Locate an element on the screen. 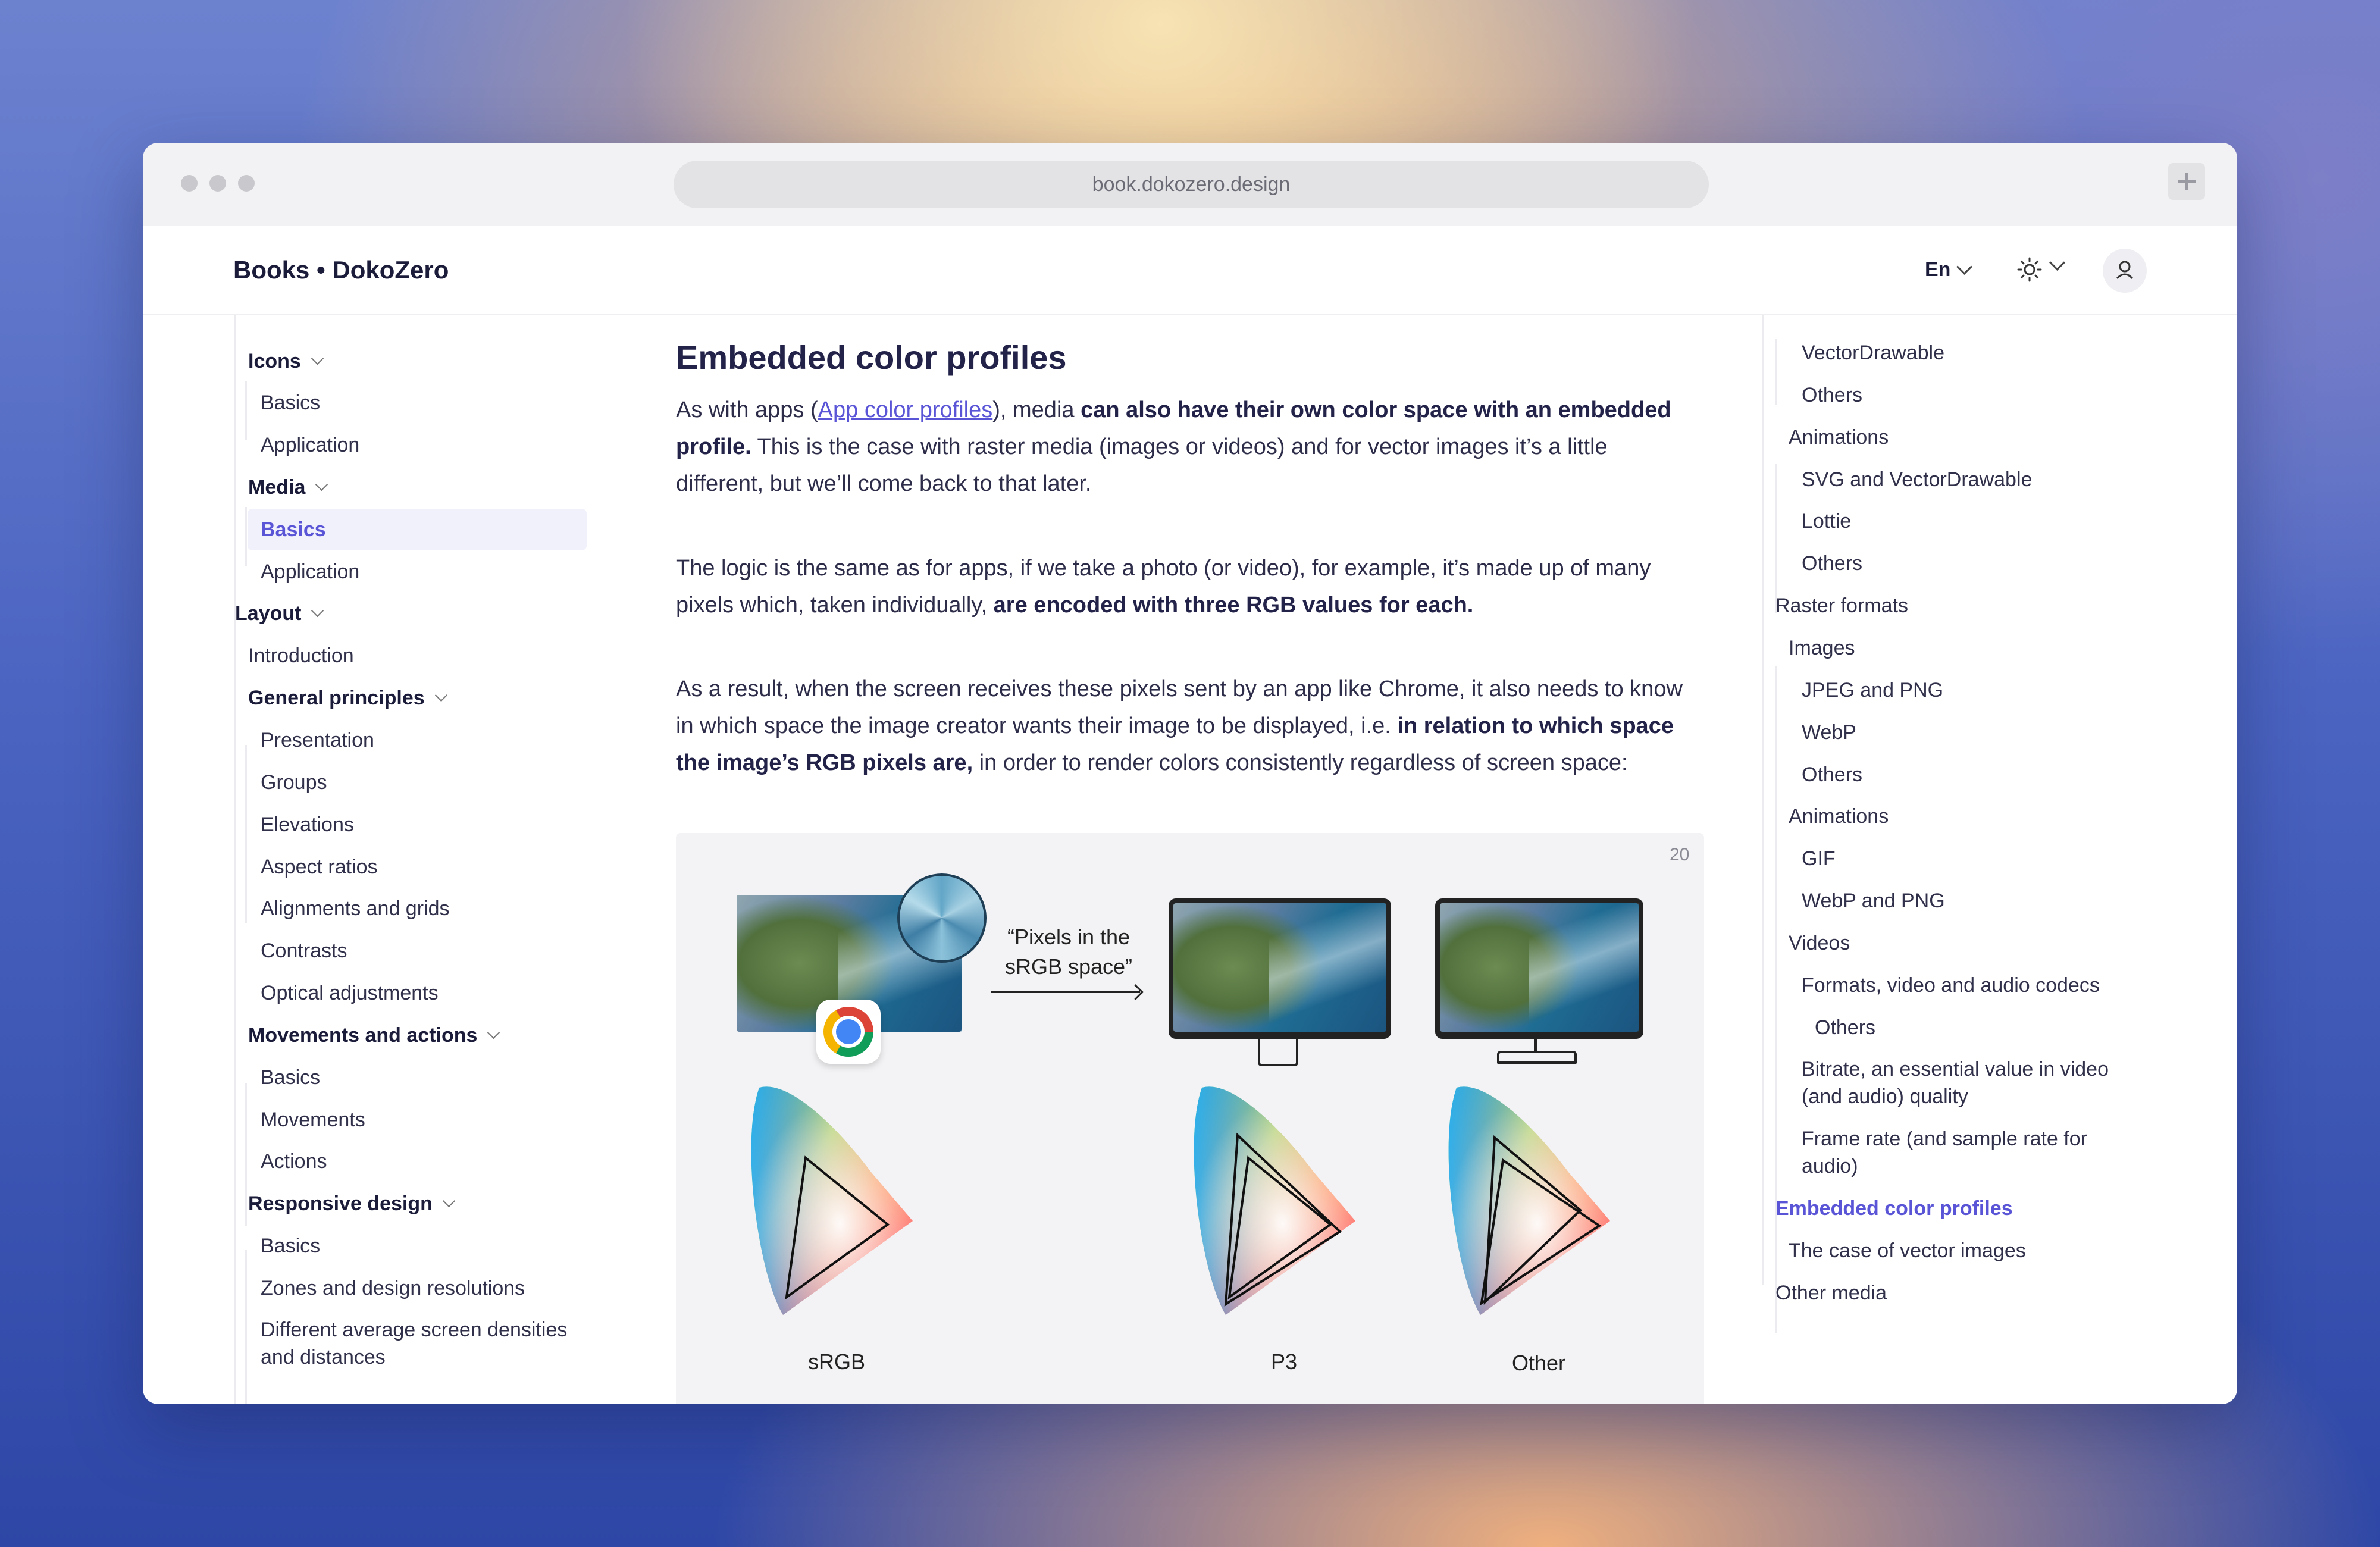 The height and width of the screenshot is (1547, 2380). sun-icon is located at coordinates (2029, 269).